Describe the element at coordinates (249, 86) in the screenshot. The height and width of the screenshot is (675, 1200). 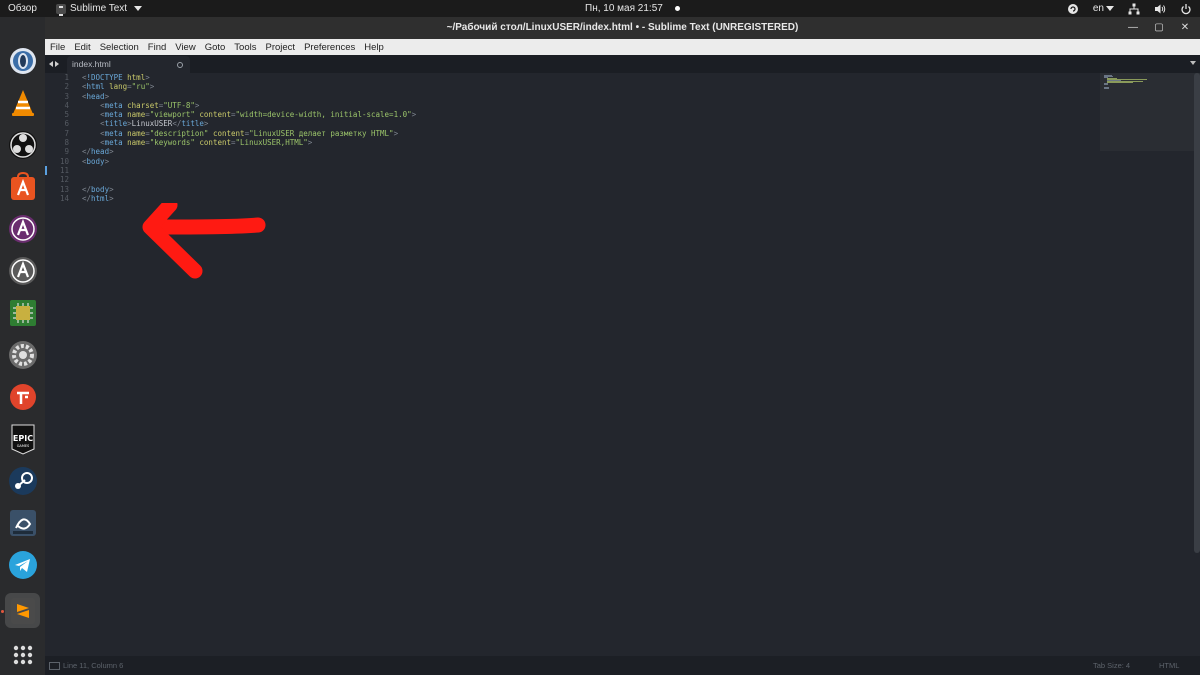
I see `code-line: <html lang="ru">` at that location.